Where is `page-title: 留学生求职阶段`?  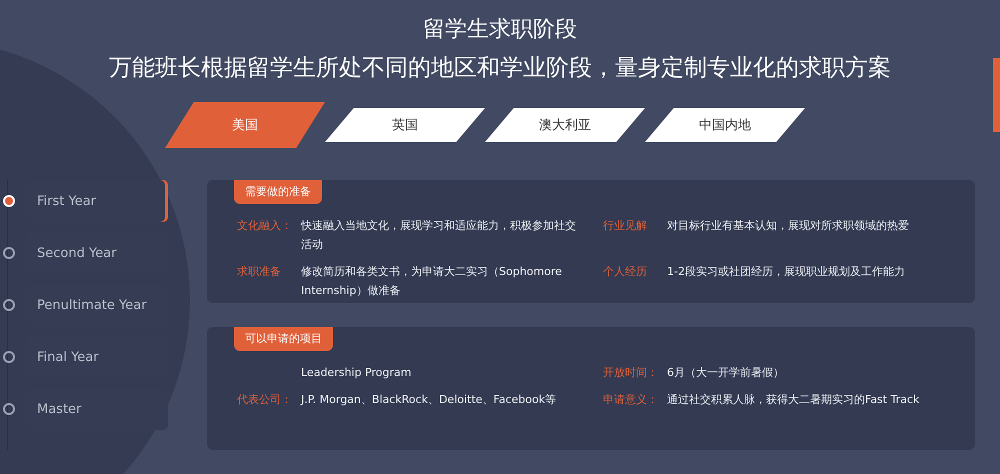 page-title: 留学生求职阶段 is located at coordinates (500, 30).